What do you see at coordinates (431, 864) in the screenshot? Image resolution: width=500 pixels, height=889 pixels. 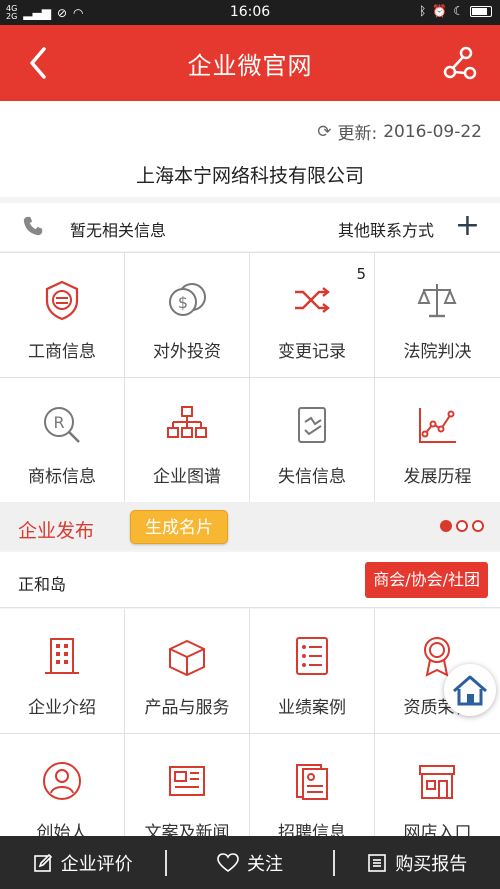 I see `buy-report-label: 购买报告` at bounding box center [431, 864].